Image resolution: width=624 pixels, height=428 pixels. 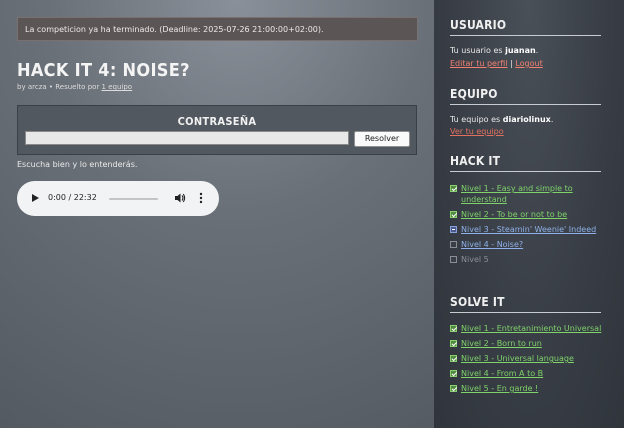 I want to click on equipo-heading: EQUIPO, so click(x=525, y=96).